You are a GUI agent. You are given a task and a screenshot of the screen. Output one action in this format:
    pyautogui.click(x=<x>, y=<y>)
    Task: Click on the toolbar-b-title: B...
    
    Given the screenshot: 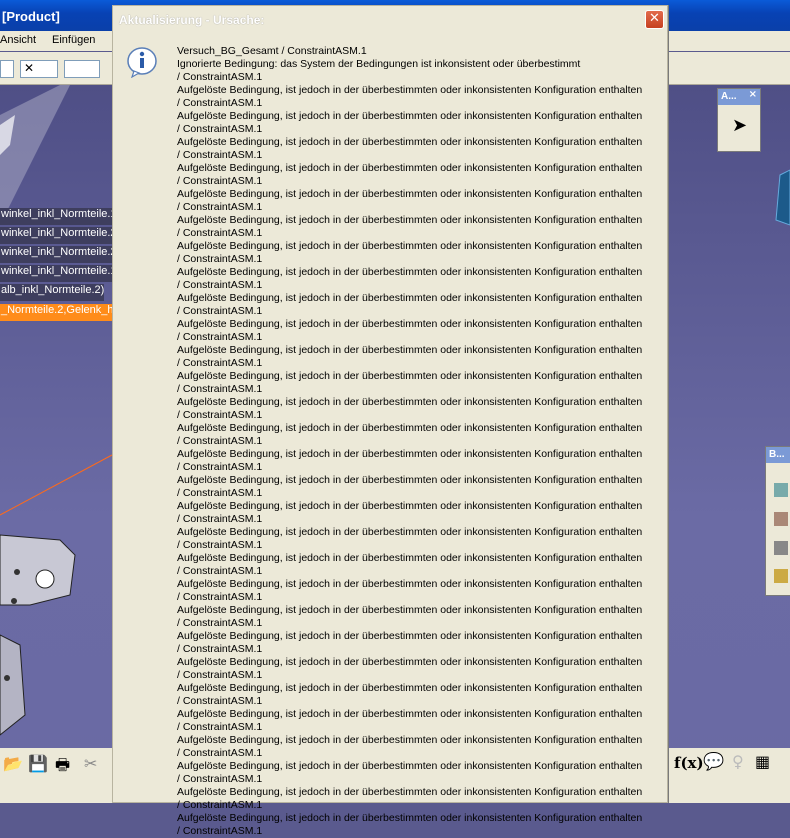 What is the action you would take?
    pyautogui.click(x=778, y=455)
    